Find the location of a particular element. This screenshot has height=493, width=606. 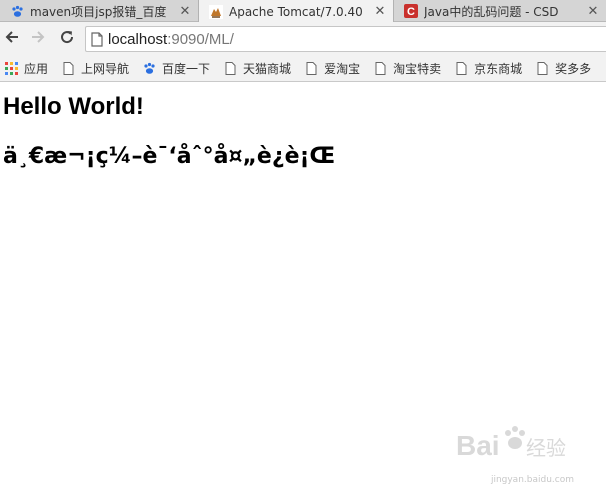

bookmark-baidu: 百度一下 is located at coordinates (176, 68).